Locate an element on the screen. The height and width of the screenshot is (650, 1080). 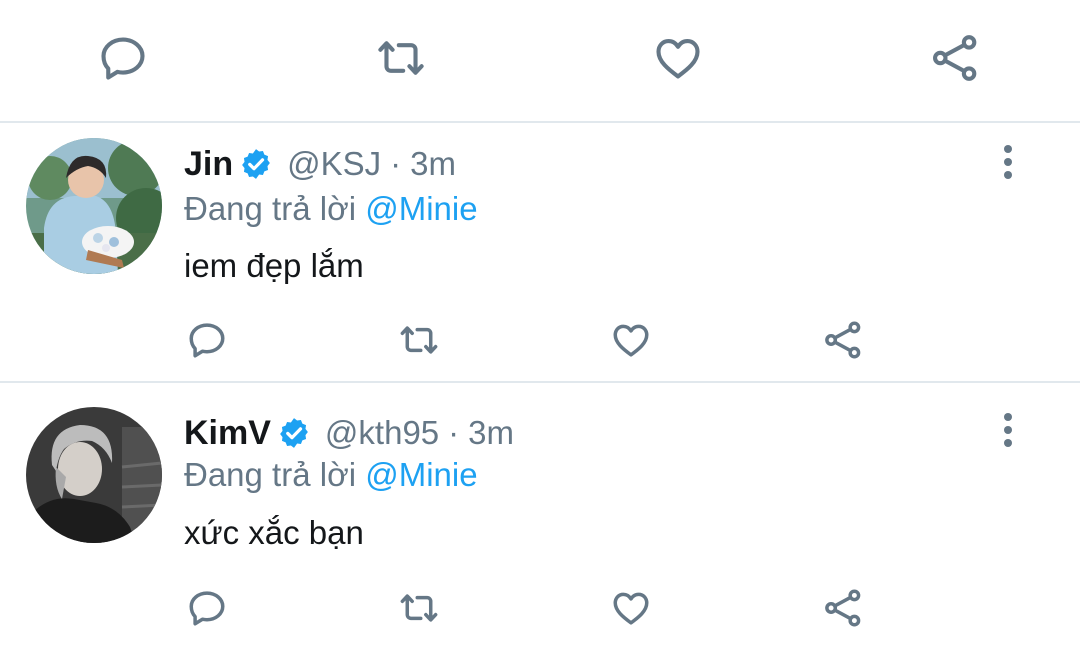
display-name: KimV is located at coordinates (227, 433).